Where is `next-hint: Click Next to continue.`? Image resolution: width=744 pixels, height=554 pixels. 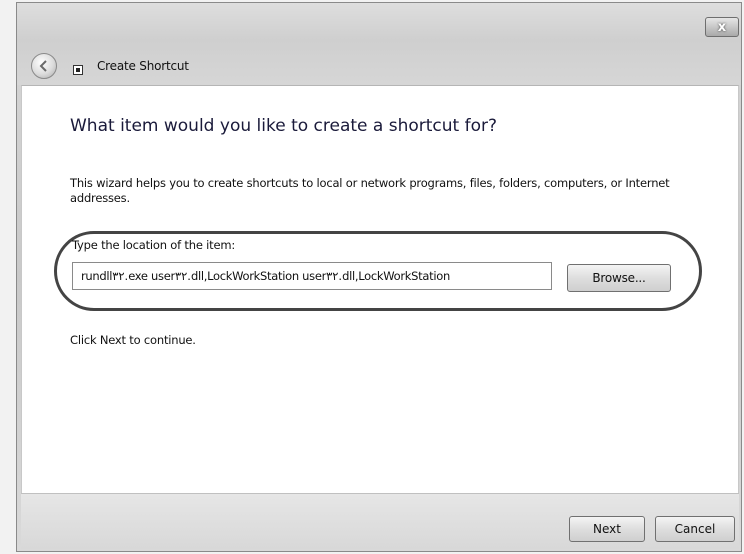
next-hint: Click Next to continue. is located at coordinates (133, 340).